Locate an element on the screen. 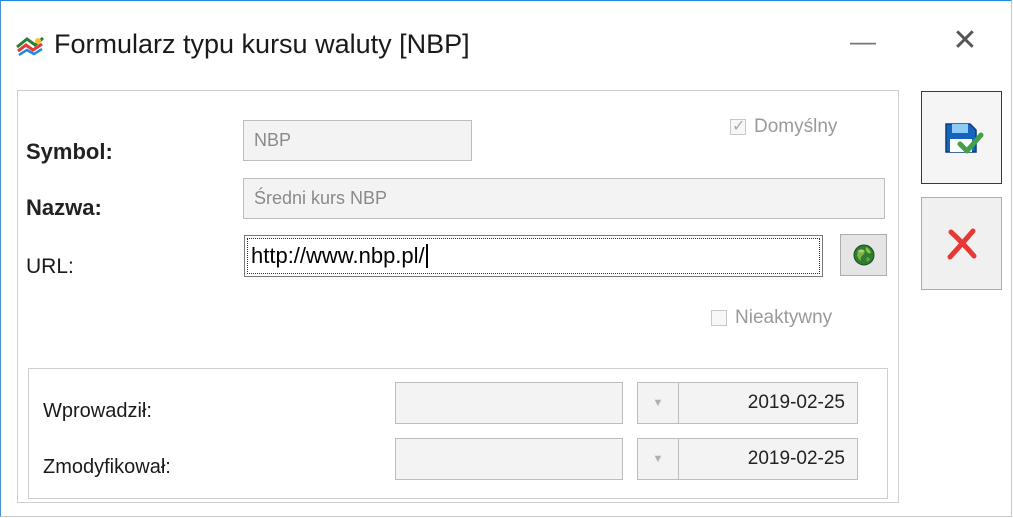  save-button is located at coordinates (961, 137).